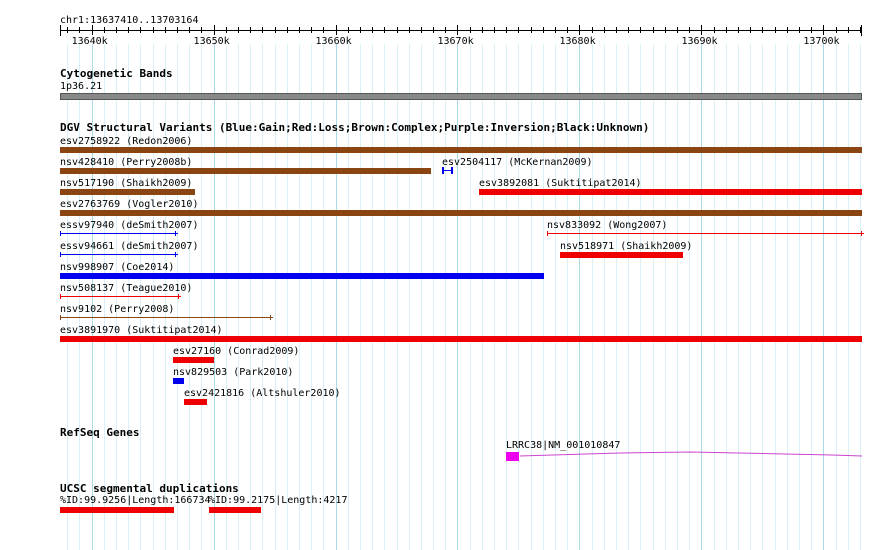 Image resolution: width=890 pixels, height=550 pixels. I want to click on ruler-tick-label: 13650k, so click(211, 41).